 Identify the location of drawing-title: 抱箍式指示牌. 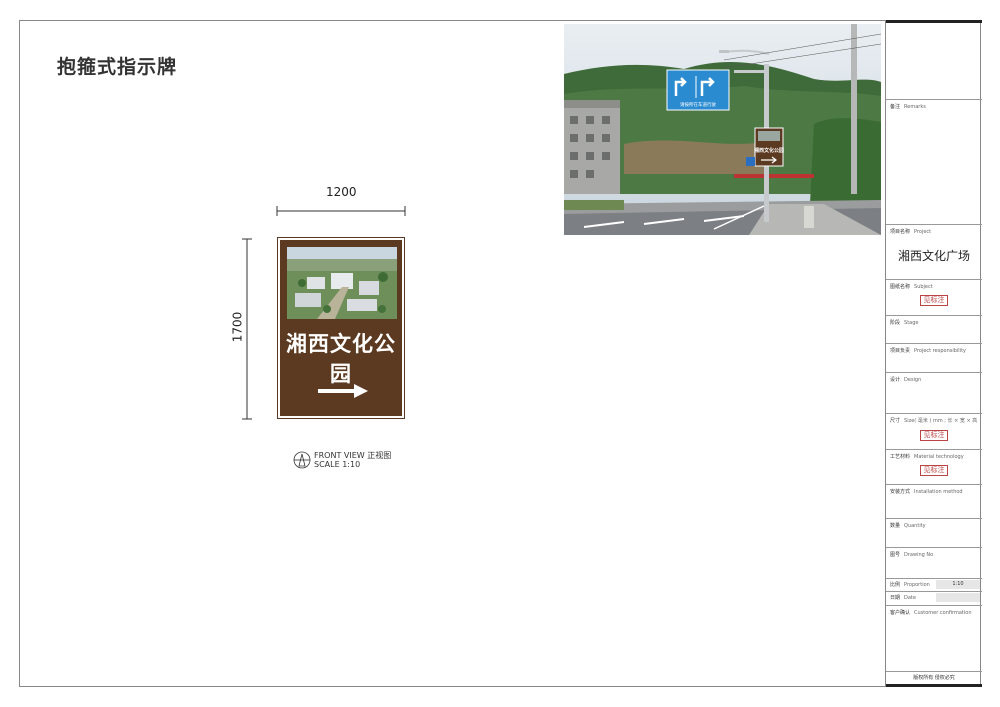
(117, 67).